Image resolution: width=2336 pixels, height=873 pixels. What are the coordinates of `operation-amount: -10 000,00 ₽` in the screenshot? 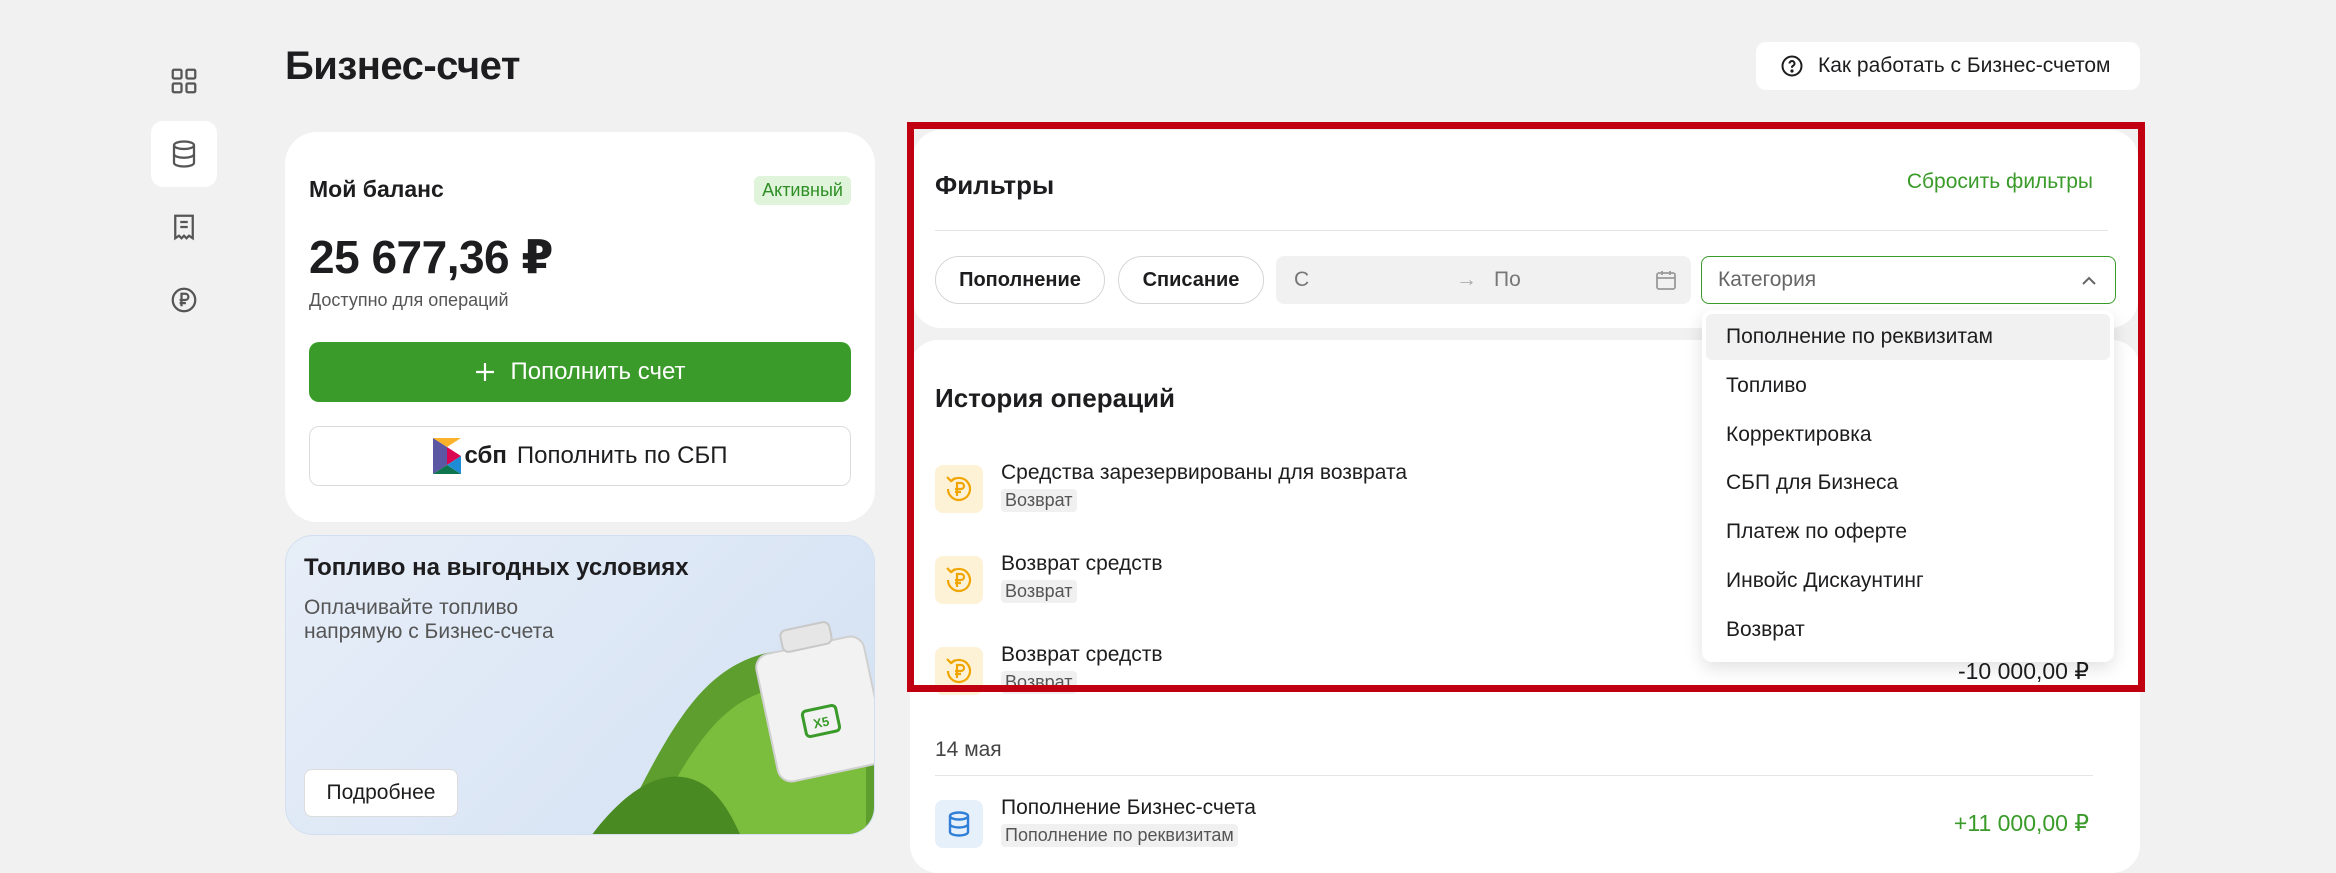 It's located at (2023, 671).